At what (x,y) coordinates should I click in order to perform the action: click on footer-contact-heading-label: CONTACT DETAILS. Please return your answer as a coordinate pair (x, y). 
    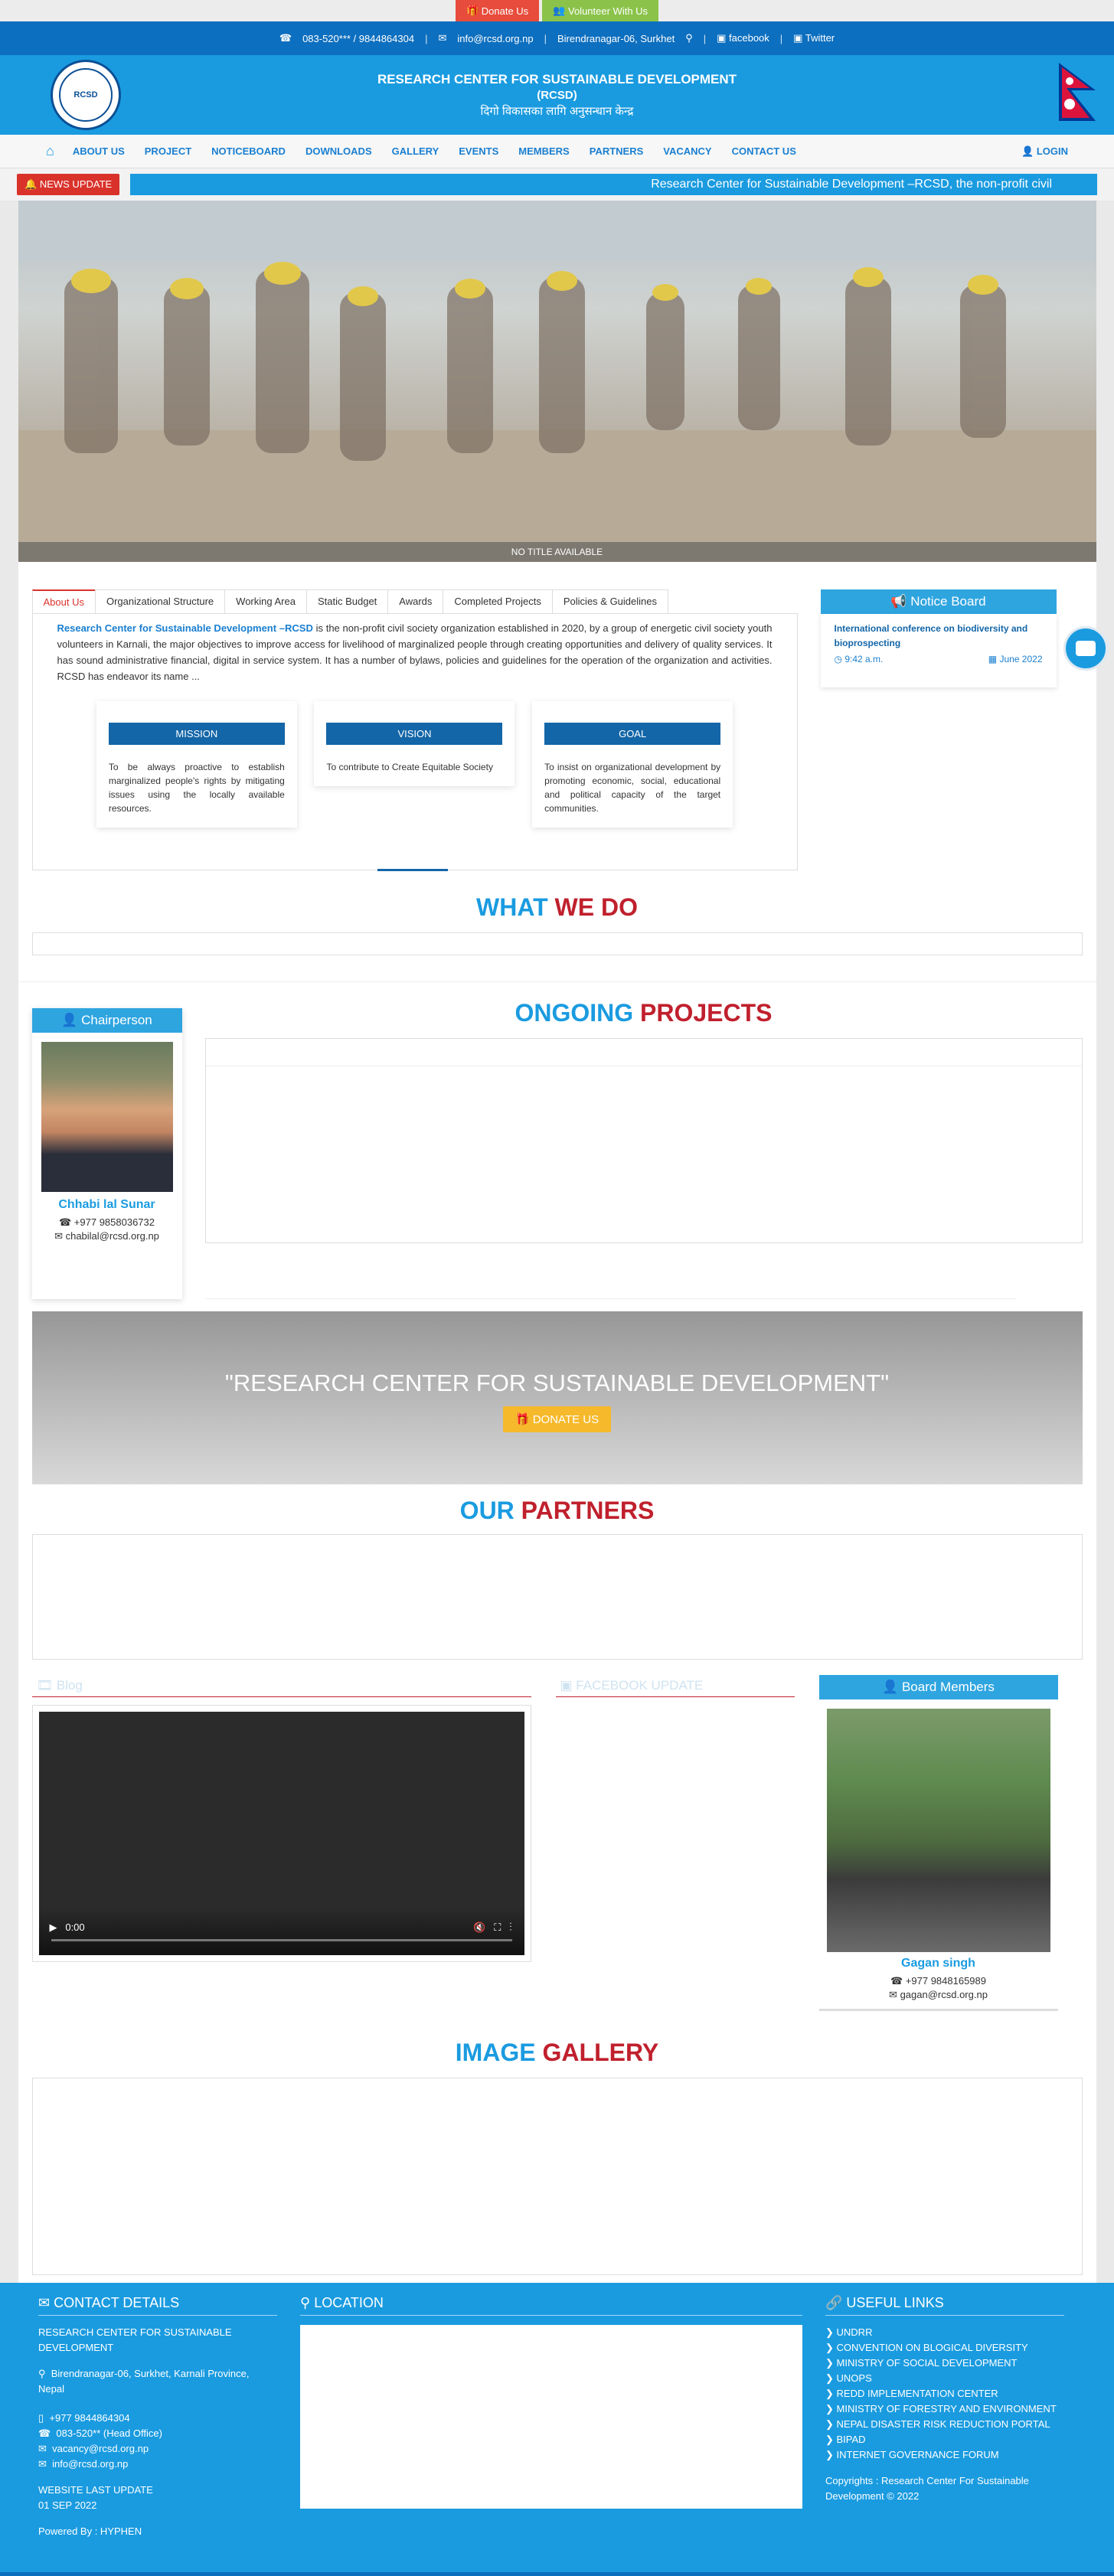
    Looking at the image, I should click on (117, 2302).